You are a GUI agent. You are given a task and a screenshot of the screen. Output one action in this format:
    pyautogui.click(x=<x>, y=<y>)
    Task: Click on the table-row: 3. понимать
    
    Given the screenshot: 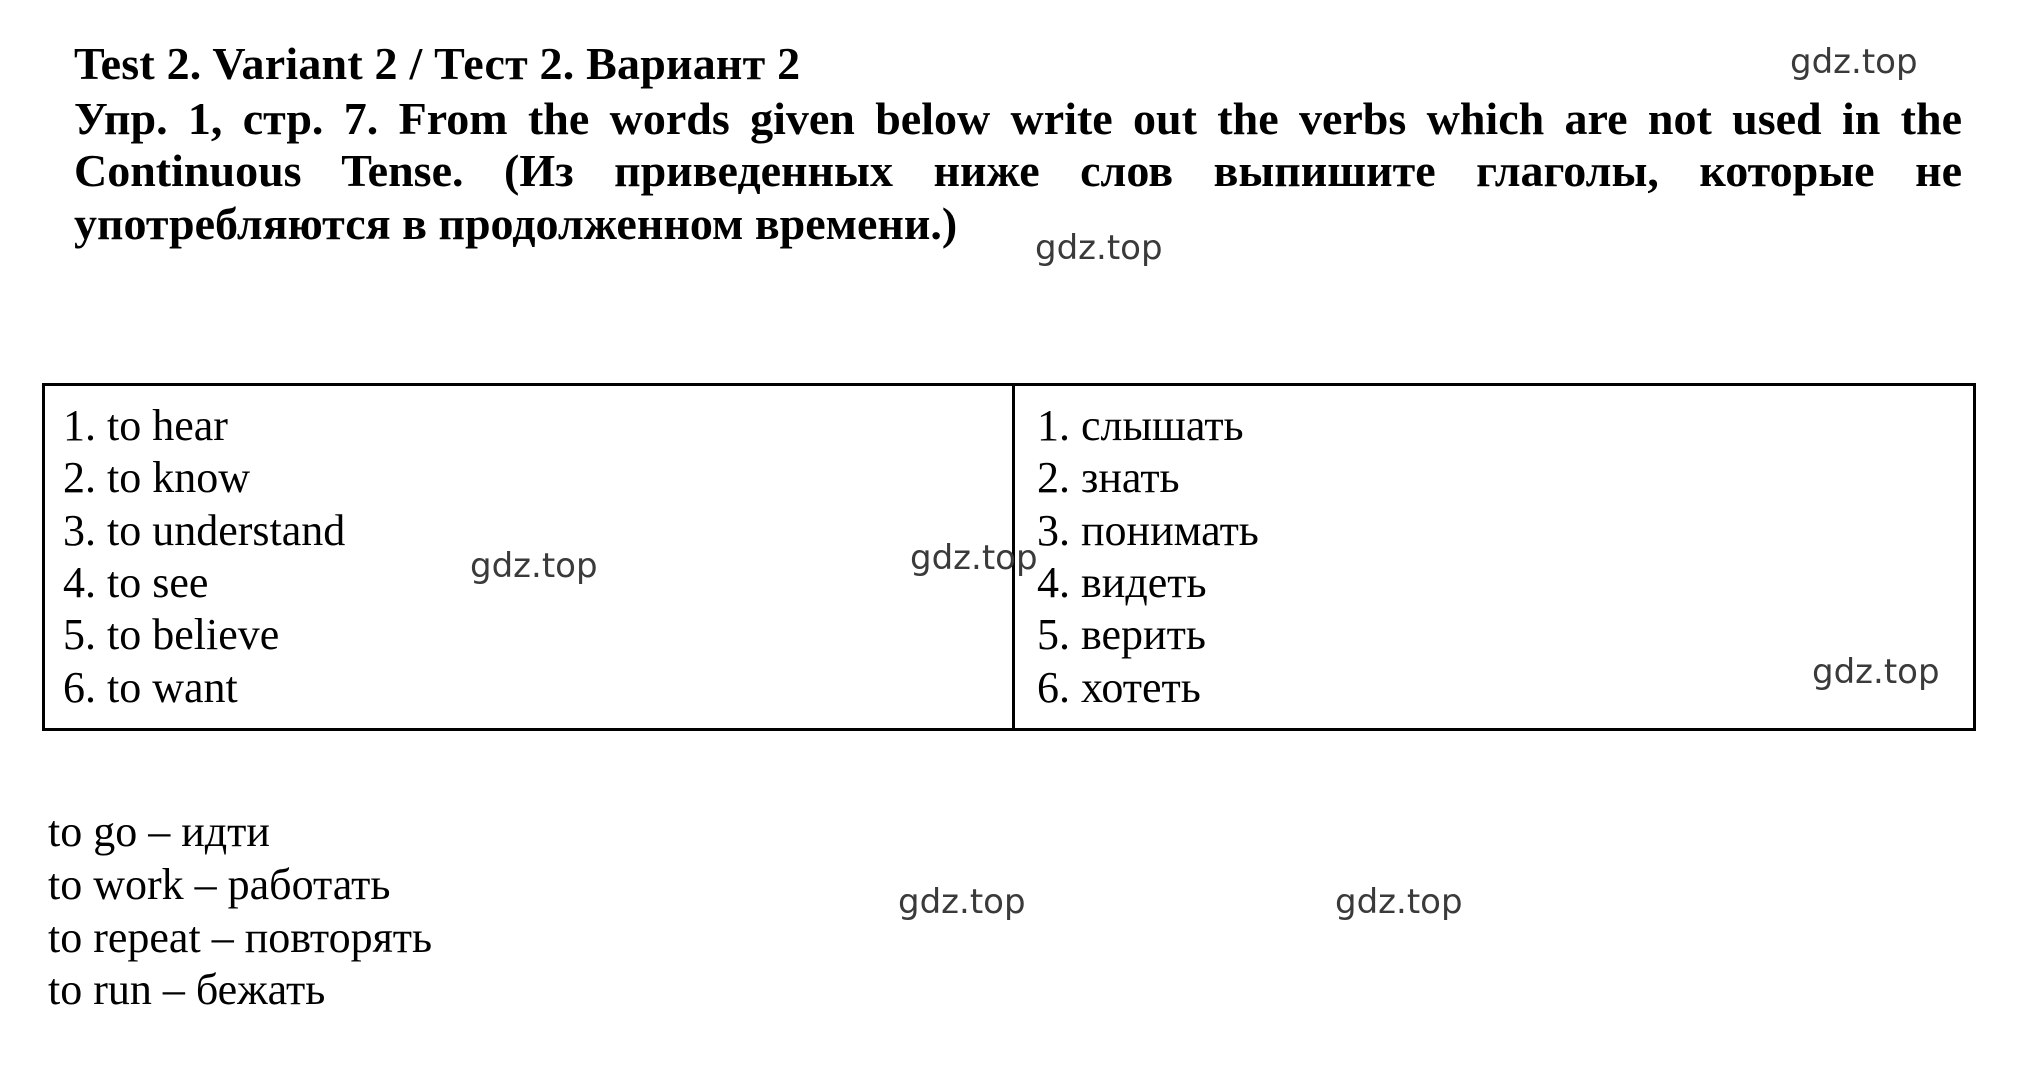 What is the action you would take?
    pyautogui.click(x=1148, y=530)
    